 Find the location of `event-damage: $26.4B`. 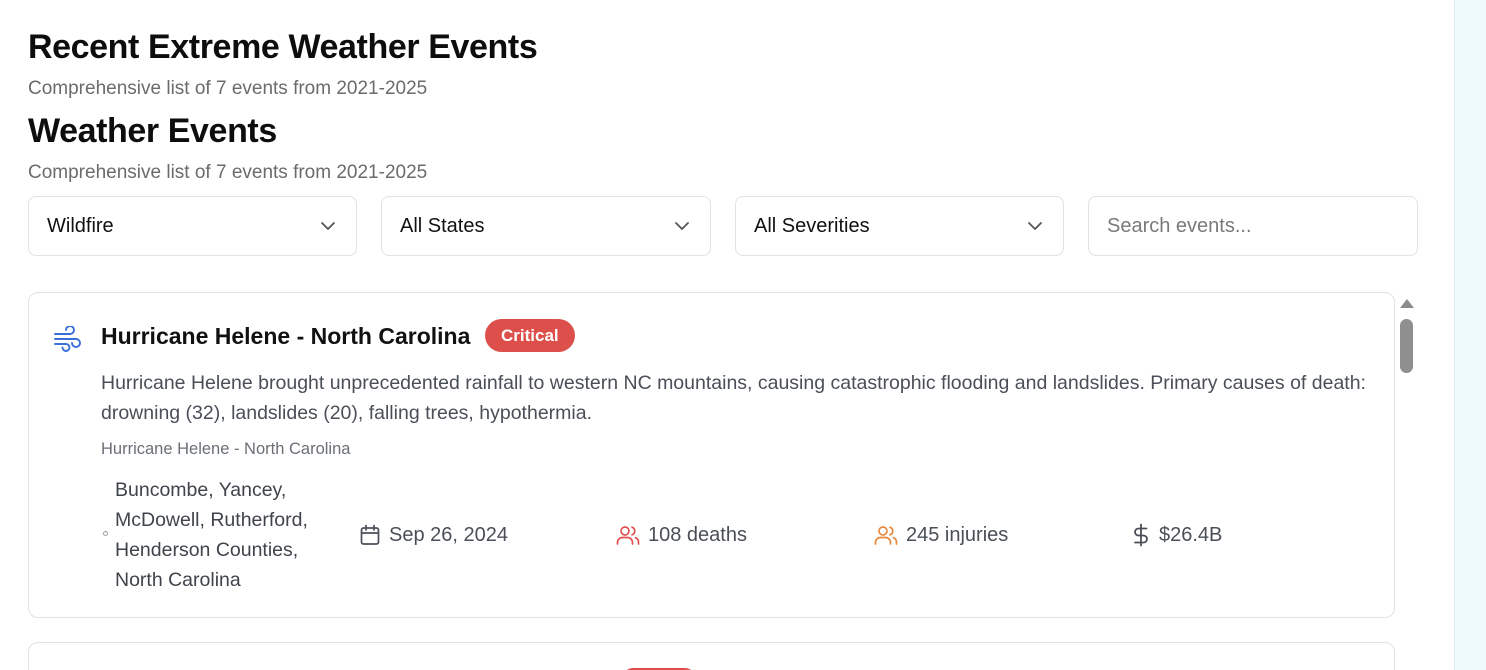

event-damage: $26.4B is located at coordinates (1176, 535).